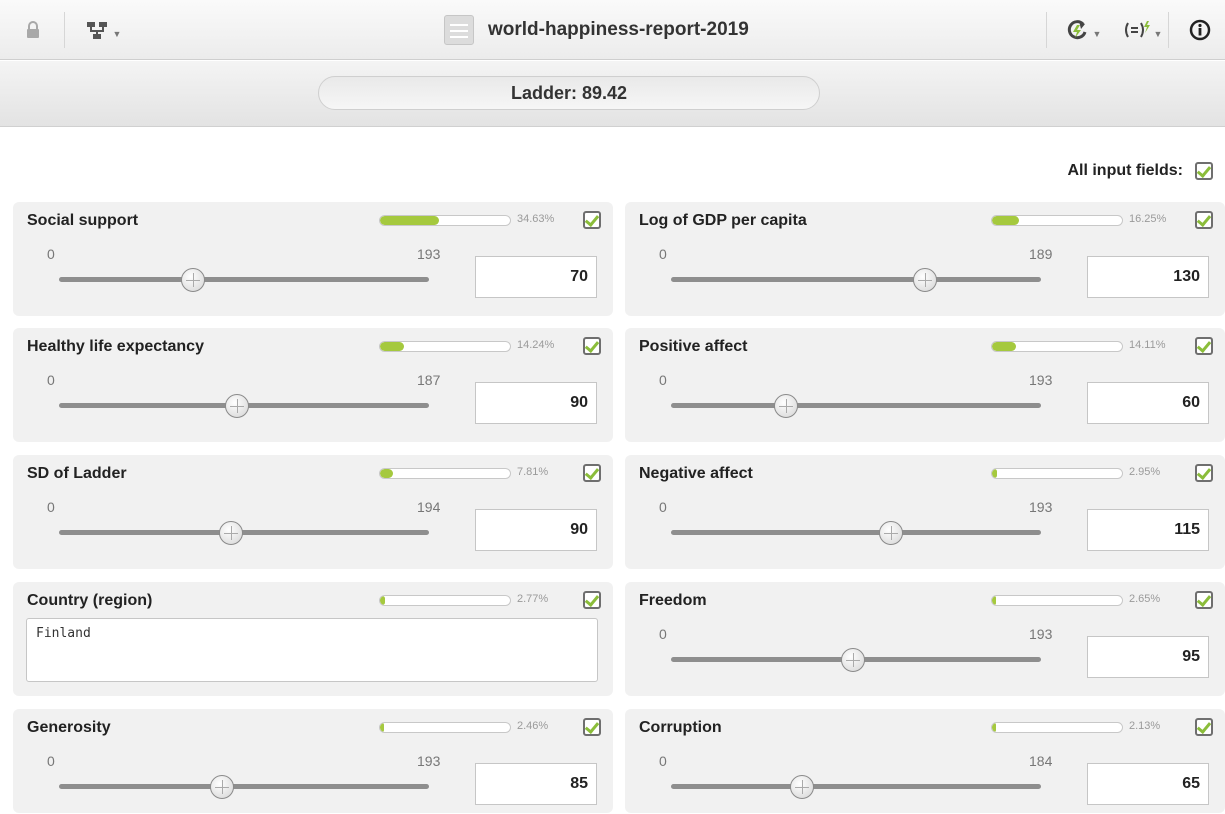 The height and width of the screenshot is (814, 1225). I want to click on model-title: world-happiness-report-2019, so click(596, 30).